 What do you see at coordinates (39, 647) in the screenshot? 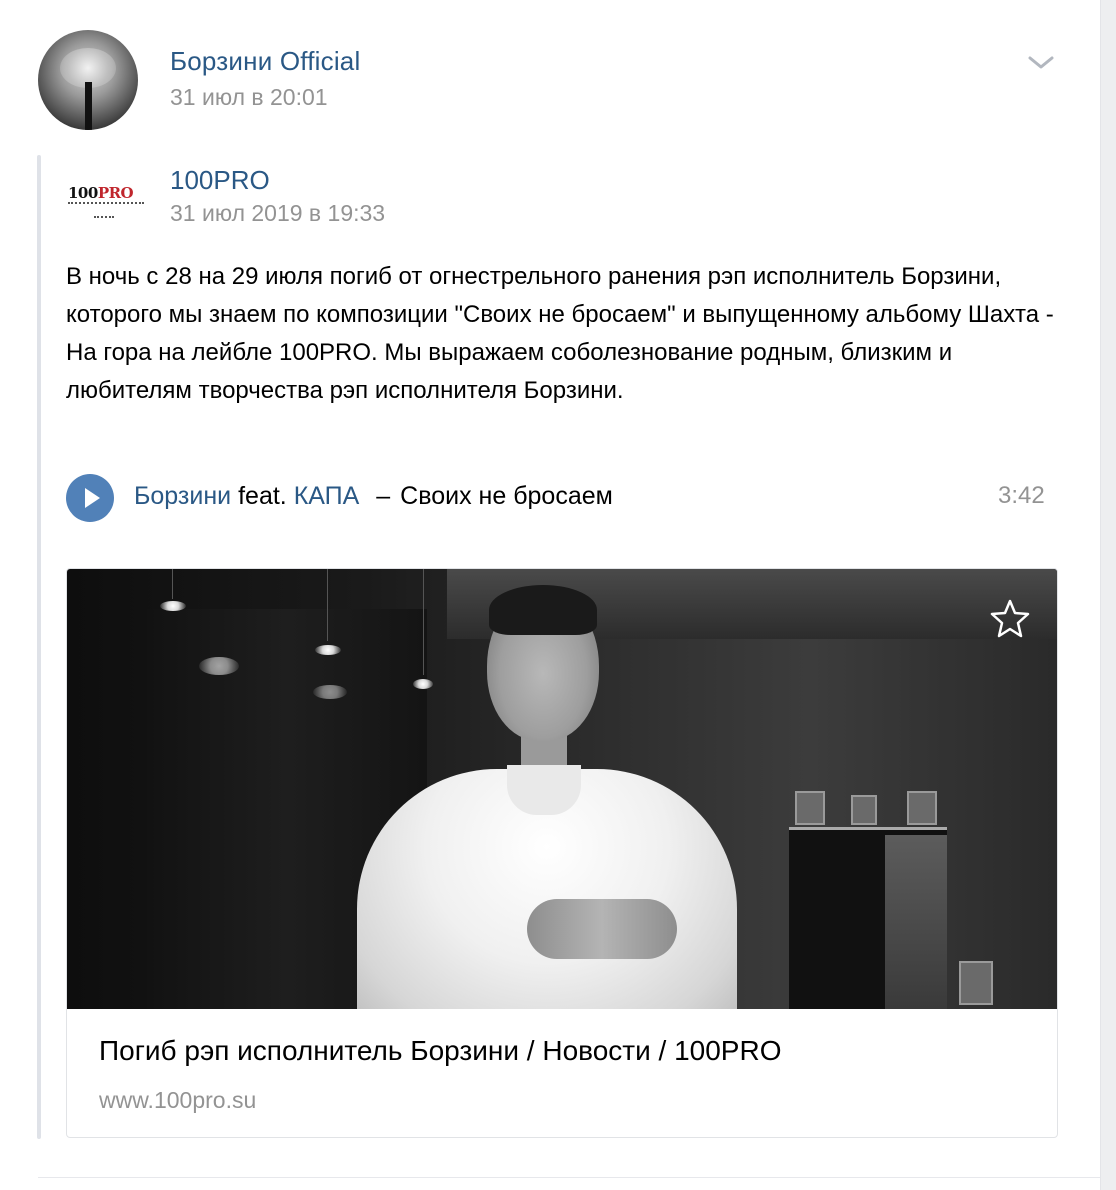
I see `repost-indent-line` at bounding box center [39, 647].